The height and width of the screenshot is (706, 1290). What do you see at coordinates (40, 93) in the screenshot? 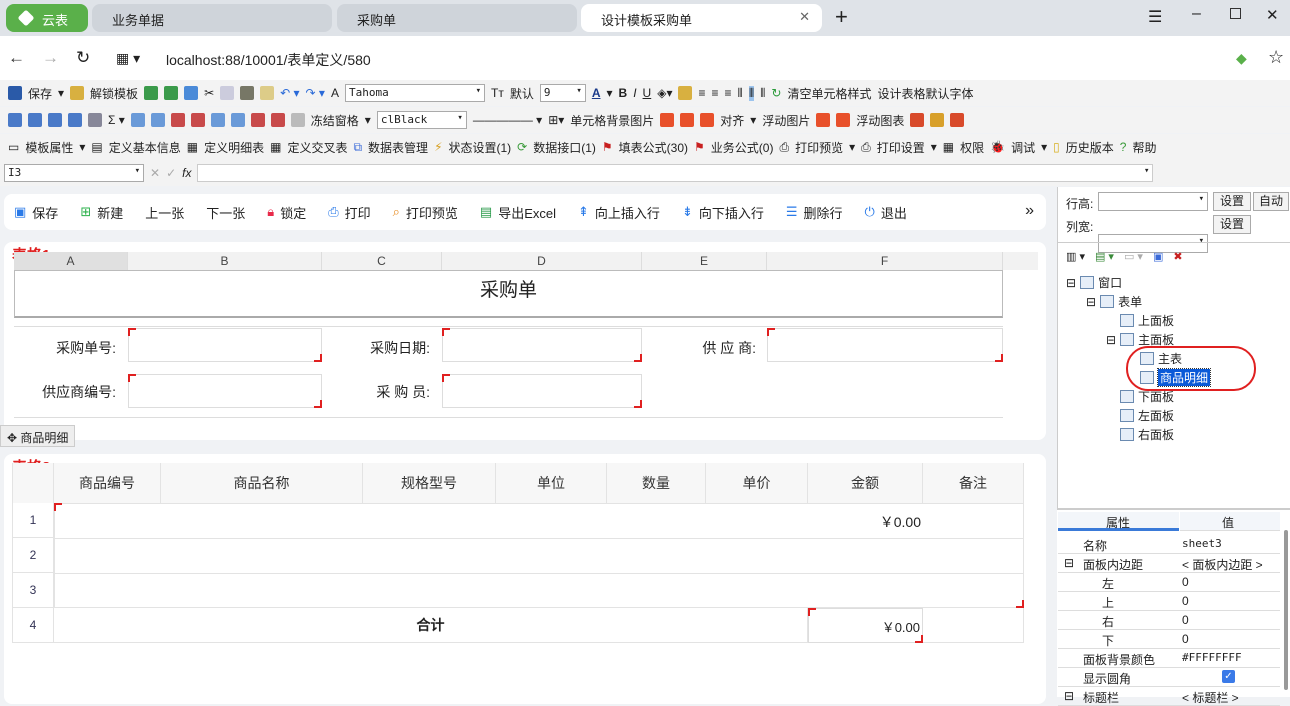
I see `save-button: 保存` at bounding box center [40, 93].